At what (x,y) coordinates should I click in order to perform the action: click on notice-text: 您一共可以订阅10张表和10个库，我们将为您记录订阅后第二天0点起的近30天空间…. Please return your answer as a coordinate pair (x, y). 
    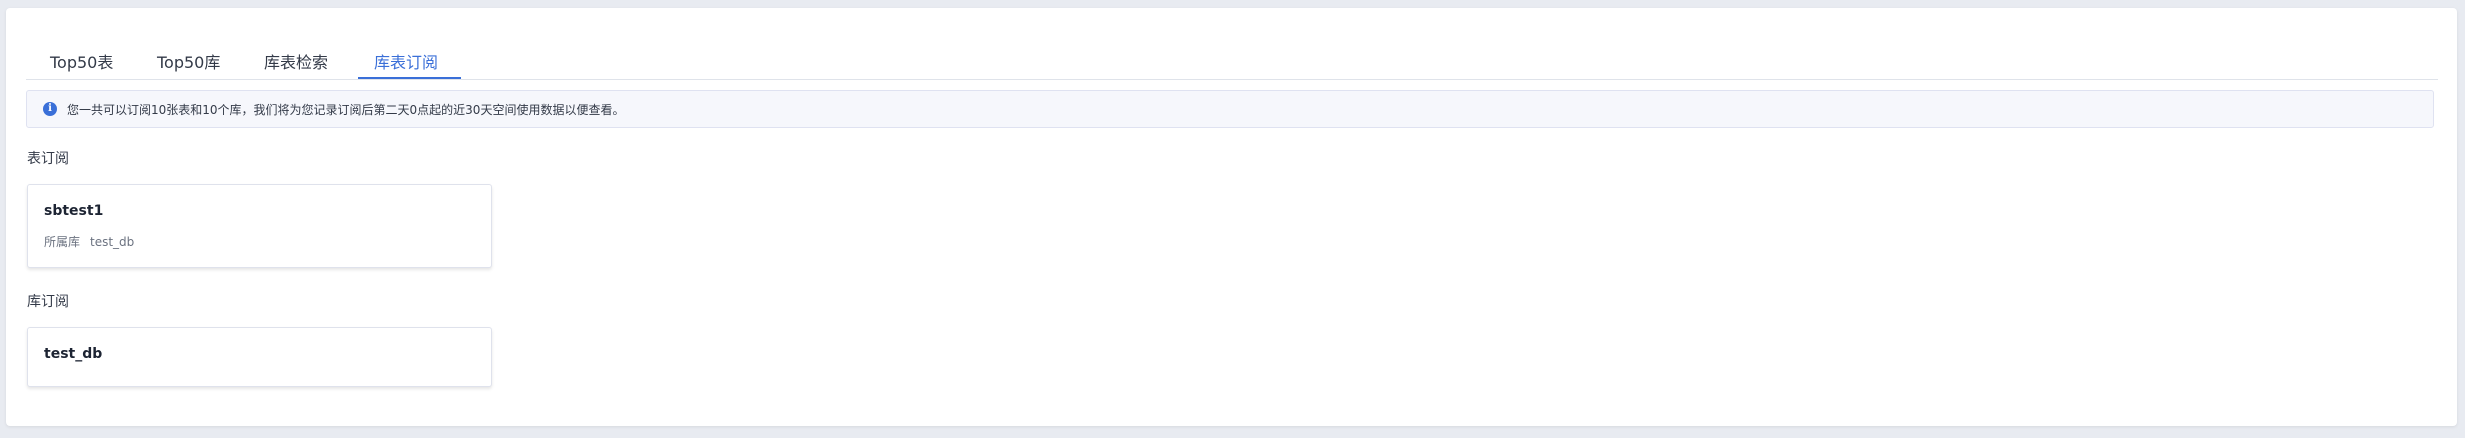
    Looking at the image, I should click on (346, 110).